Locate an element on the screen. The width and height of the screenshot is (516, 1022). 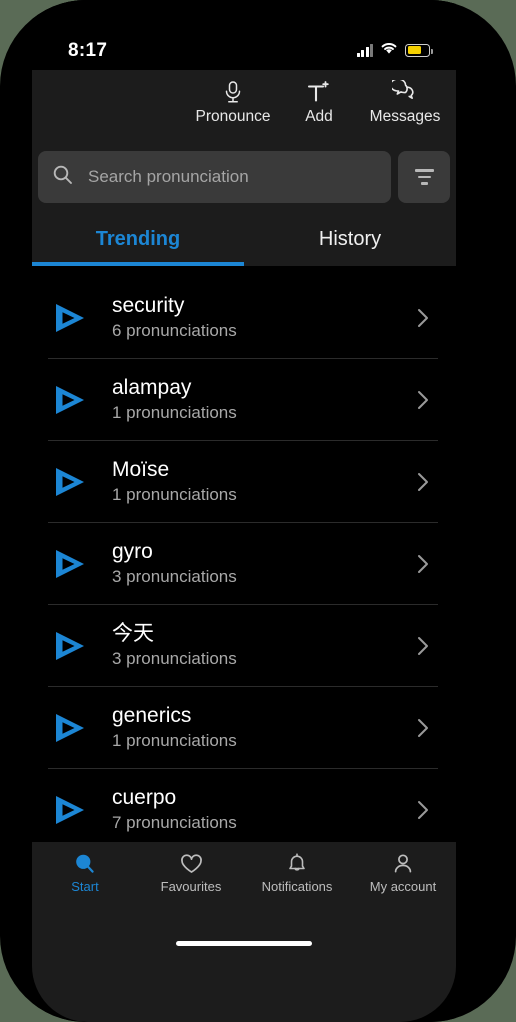
tab-bar: Trending History is located at coordinates (244, 239).